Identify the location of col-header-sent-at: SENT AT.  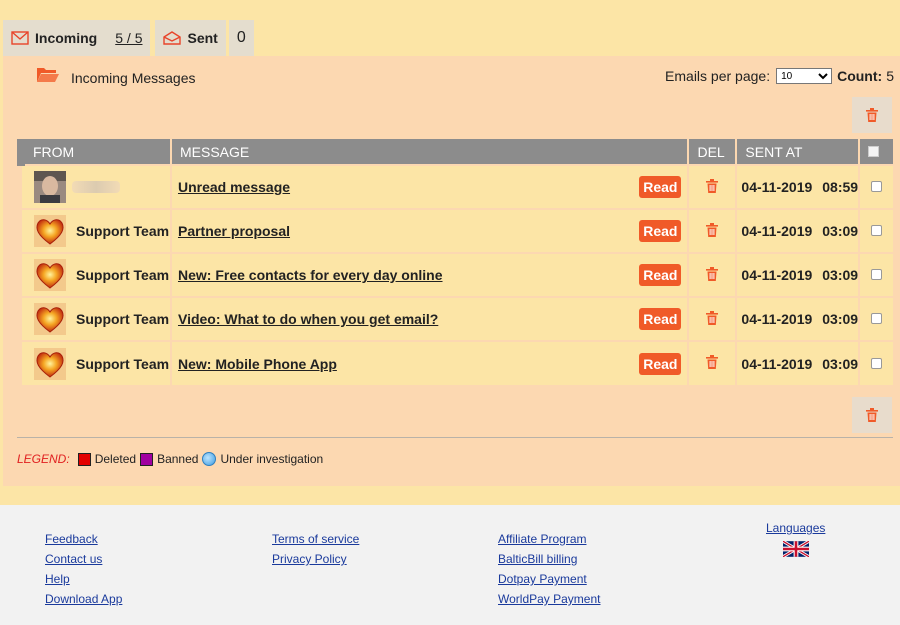
(797, 152).